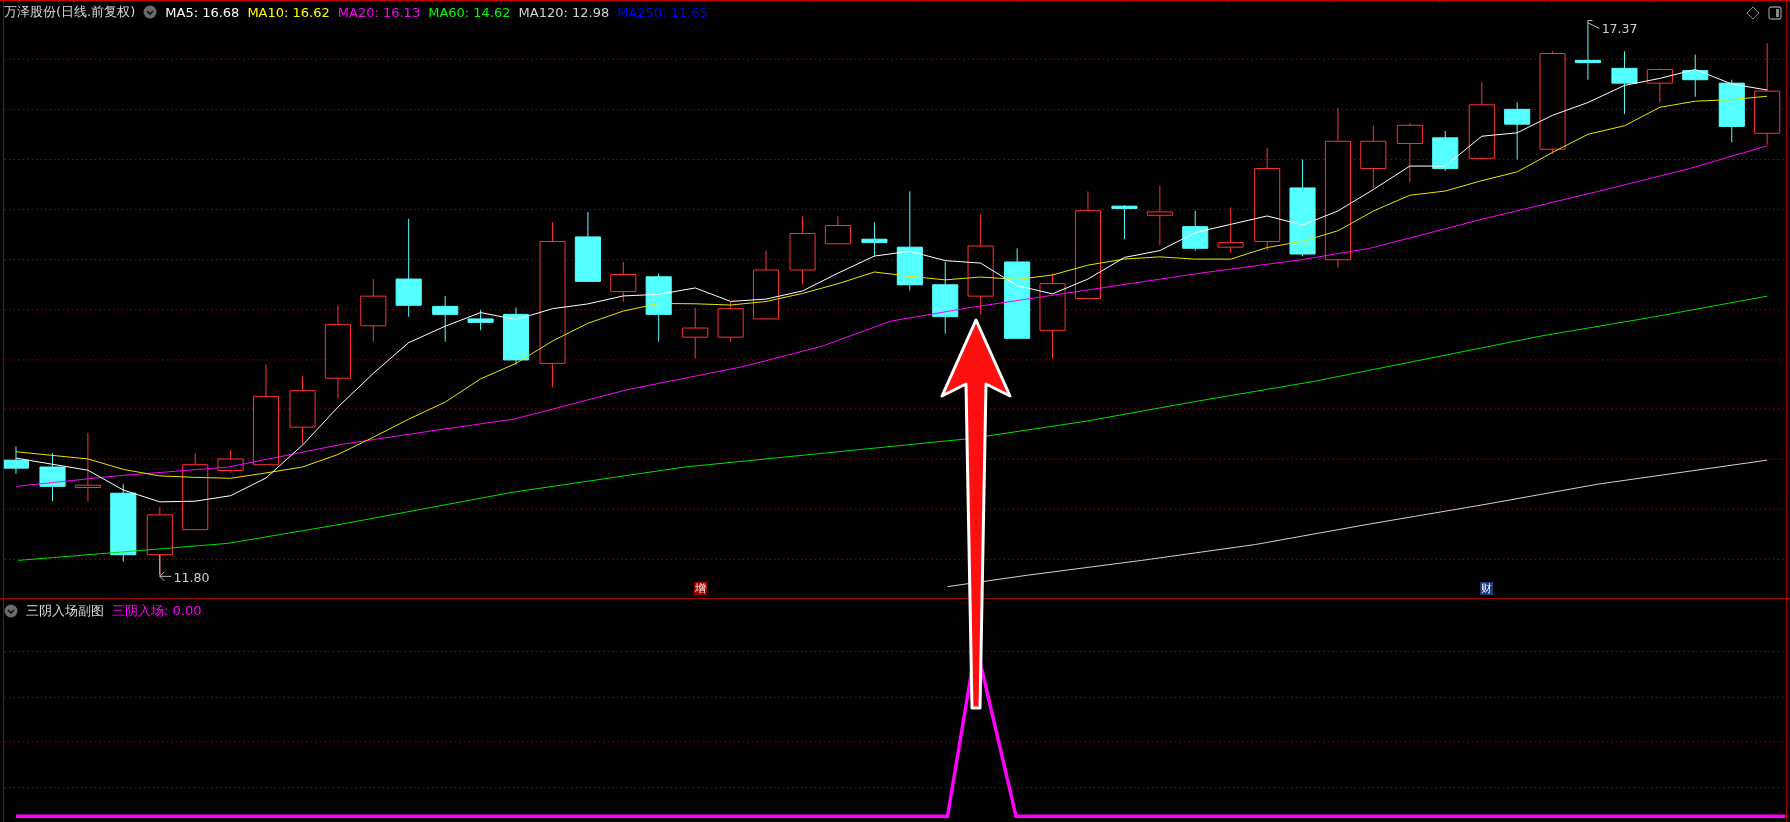 The image size is (1790, 822). What do you see at coordinates (191, 578) in the screenshot?
I see `low-price-label: 11.80` at bounding box center [191, 578].